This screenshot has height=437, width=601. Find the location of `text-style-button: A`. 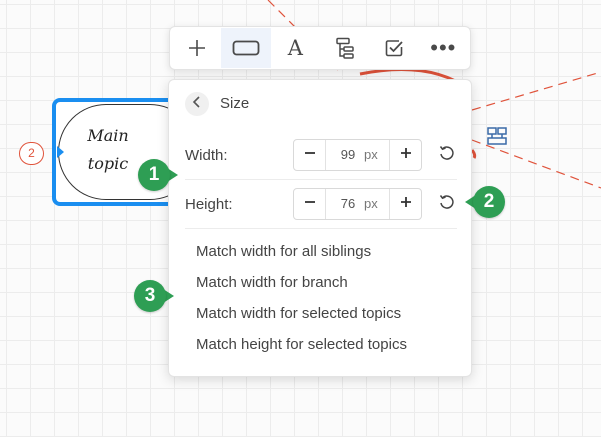

text-style-button: A is located at coordinates (295, 48).